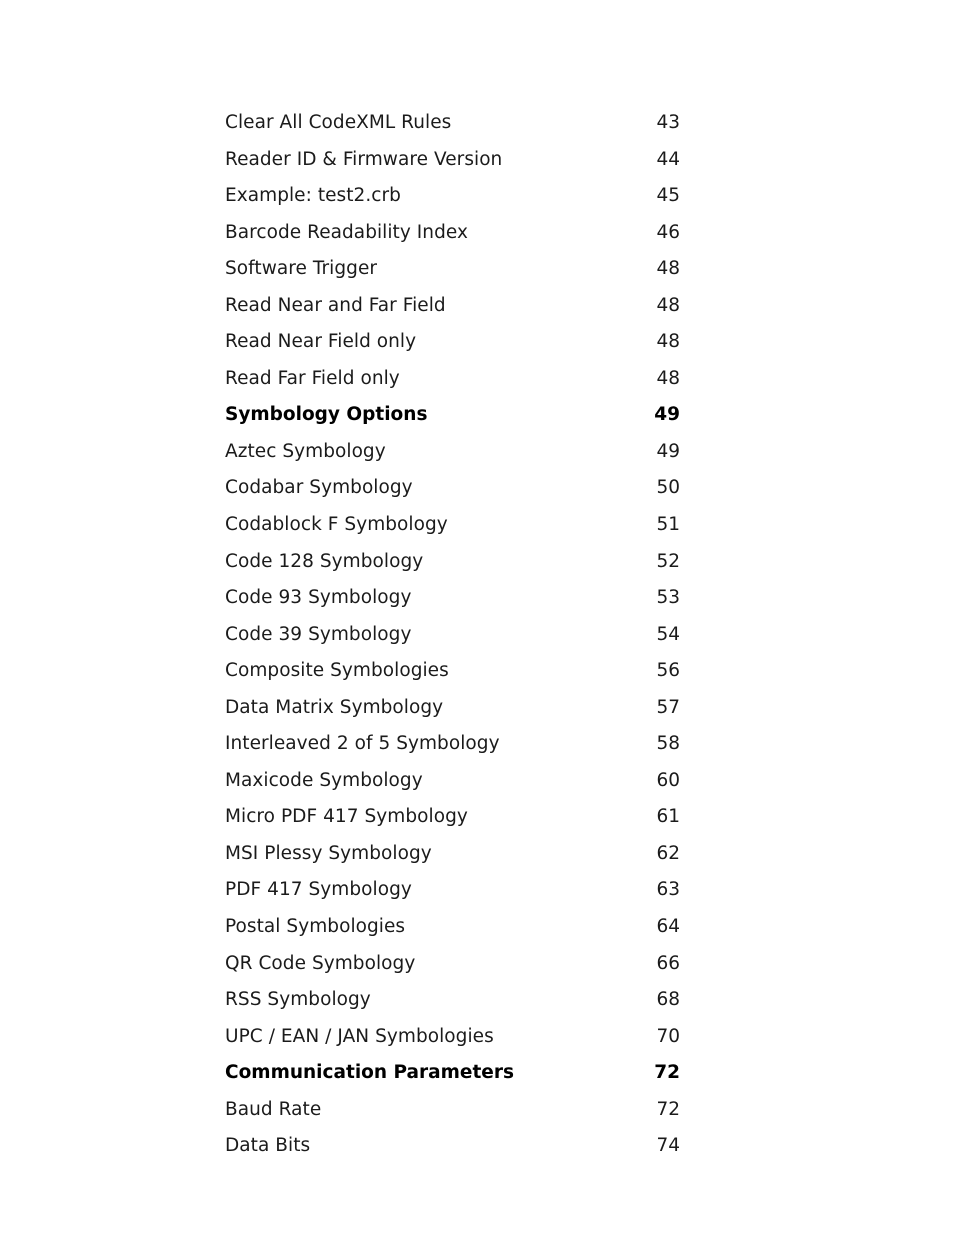 Image resolution: width=954 pixels, height=1235 pixels. Describe the element at coordinates (334, 707) in the screenshot. I see `toc-entry-title: Data Matrix Symbology` at that location.